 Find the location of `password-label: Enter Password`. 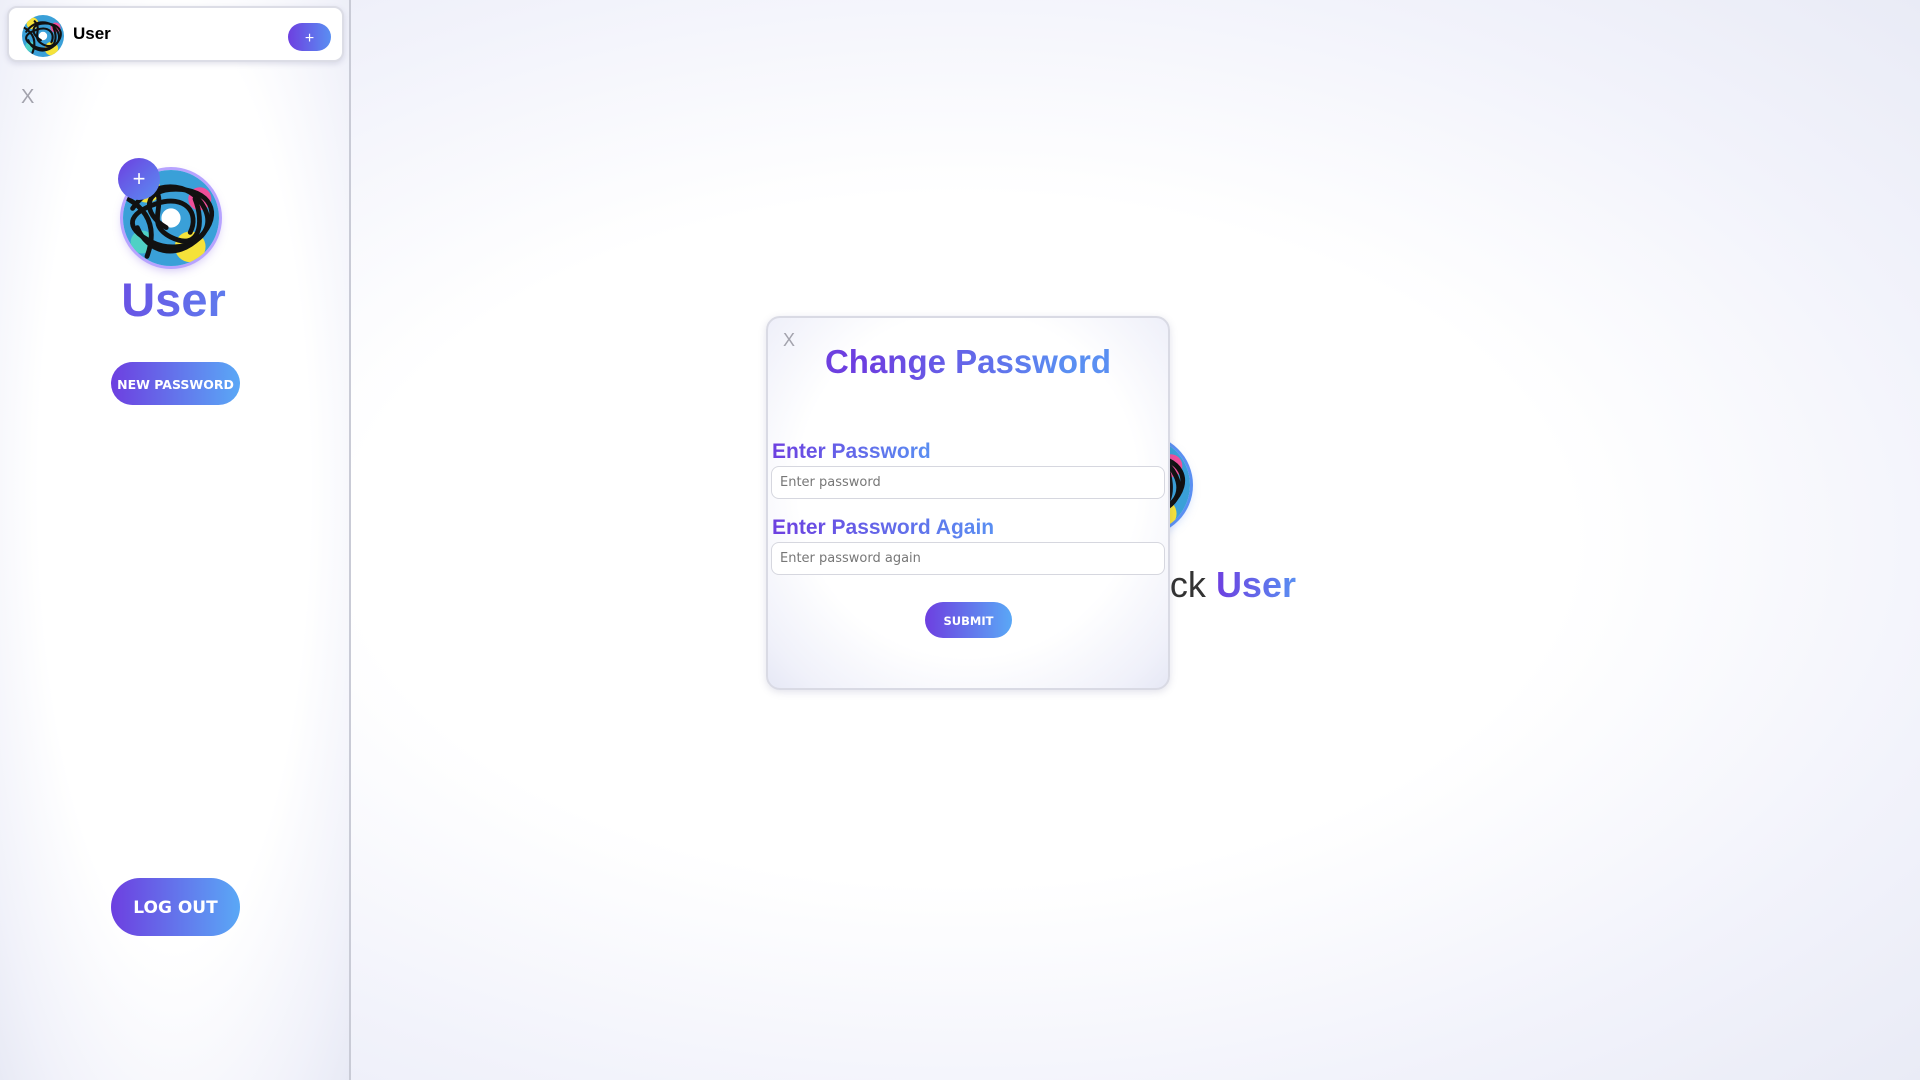

password-label: Enter Password is located at coordinates (851, 451).